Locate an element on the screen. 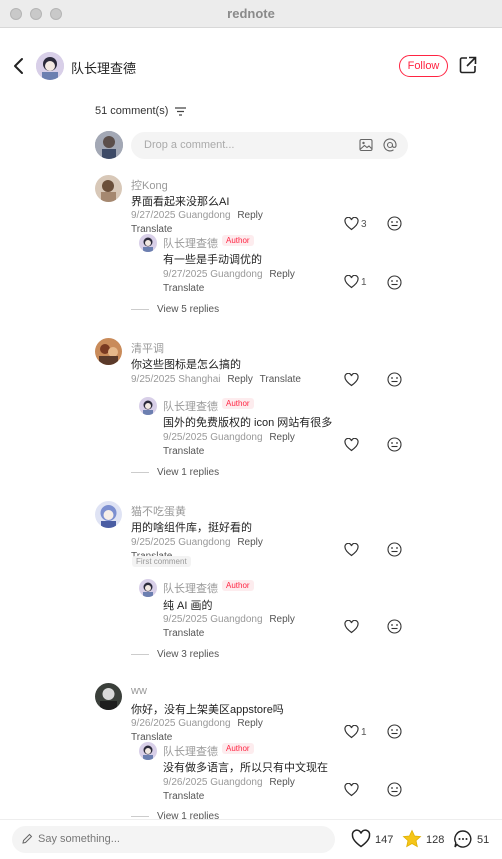 The image size is (502, 859). reply-date: 9/26/2025 Guangdong is located at coordinates (213, 782).